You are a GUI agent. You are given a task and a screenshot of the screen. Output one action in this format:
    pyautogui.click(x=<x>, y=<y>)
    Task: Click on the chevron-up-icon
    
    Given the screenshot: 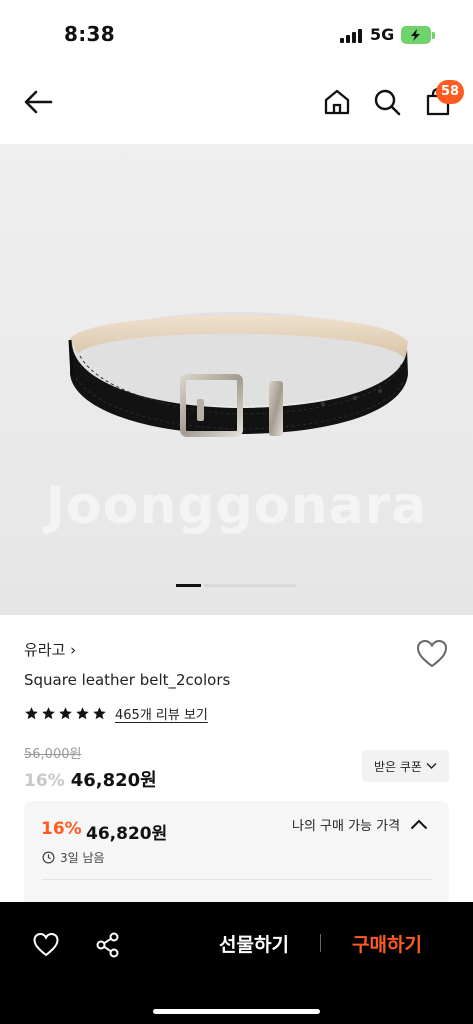 What is the action you would take?
    pyautogui.click(x=419, y=824)
    